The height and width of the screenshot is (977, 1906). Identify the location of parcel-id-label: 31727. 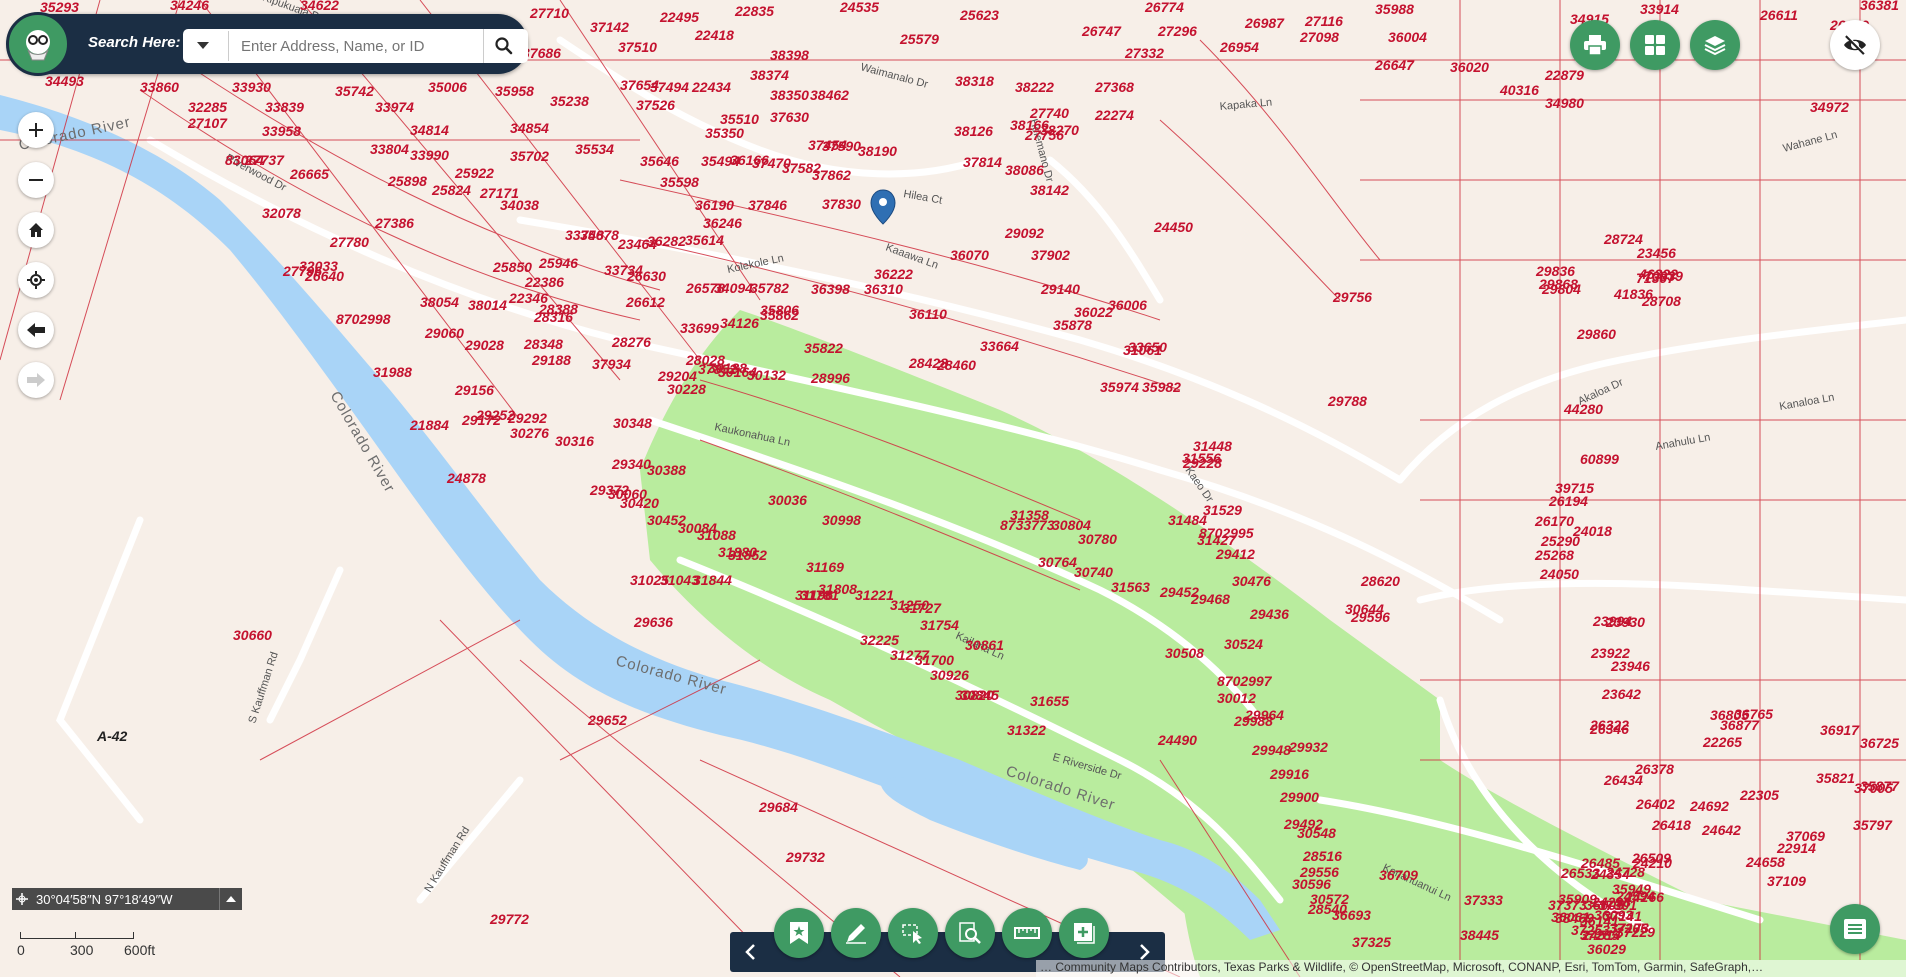
(922, 608).